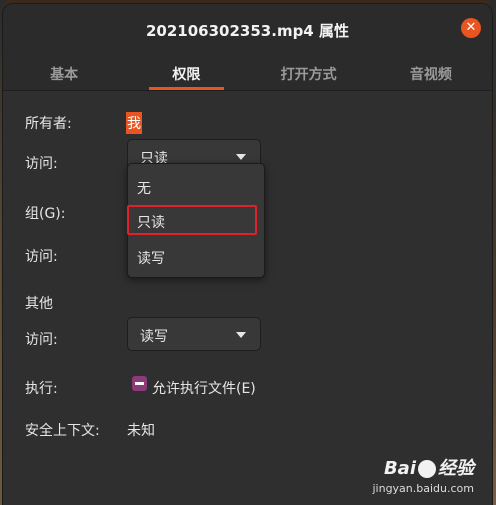  Describe the element at coordinates (39, 304) in the screenshot. I see `others-heading: 其他` at that location.